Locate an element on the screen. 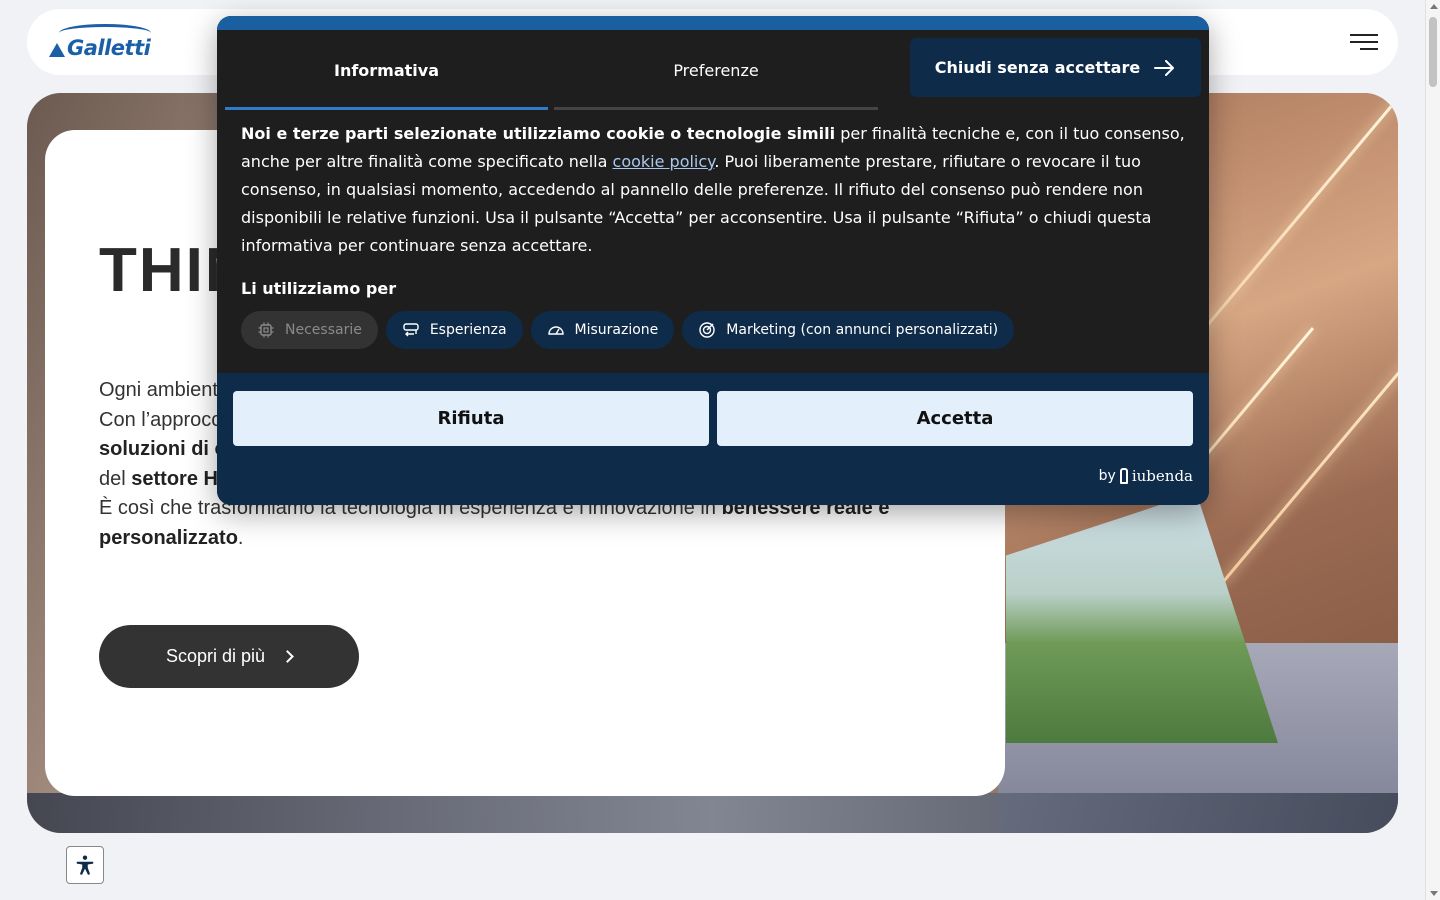 This screenshot has width=1440, height=900. scroll-up-arrow-icon is located at coordinates (1434, 6).